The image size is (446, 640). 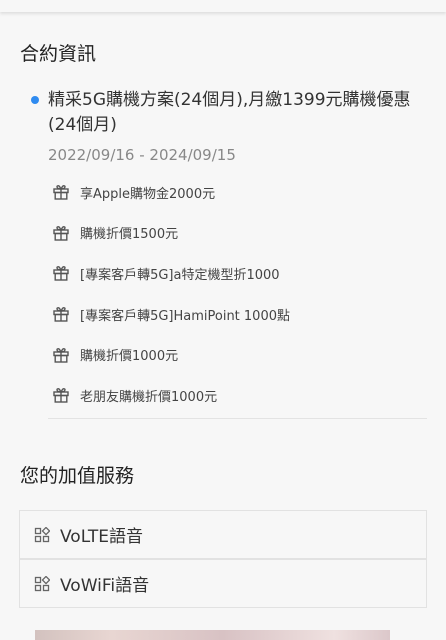 I want to click on benefit-item: 購機折價1000元, so click(x=237, y=354).